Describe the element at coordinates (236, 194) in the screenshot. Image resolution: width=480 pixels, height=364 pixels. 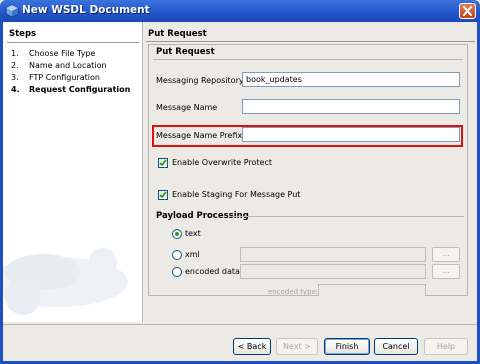
I see `enable-staging-label: Enable Staging For Message Put` at that location.